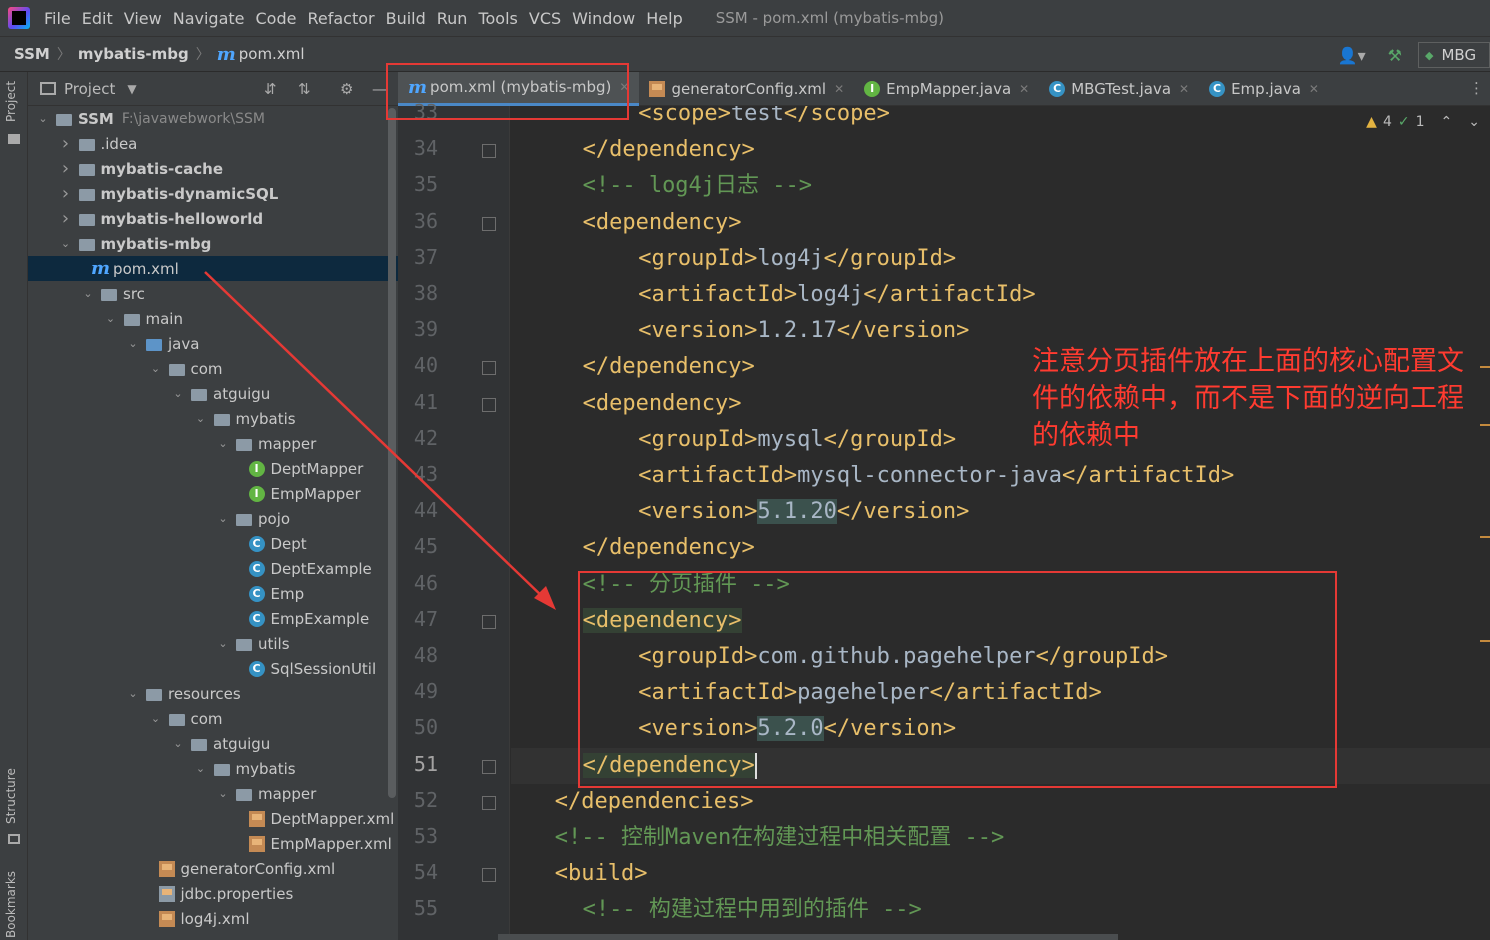 The image size is (1490, 940). Describe the element at coordinates (497, 18) in the screenshot. I see `menu-tools: Tools` at that location.